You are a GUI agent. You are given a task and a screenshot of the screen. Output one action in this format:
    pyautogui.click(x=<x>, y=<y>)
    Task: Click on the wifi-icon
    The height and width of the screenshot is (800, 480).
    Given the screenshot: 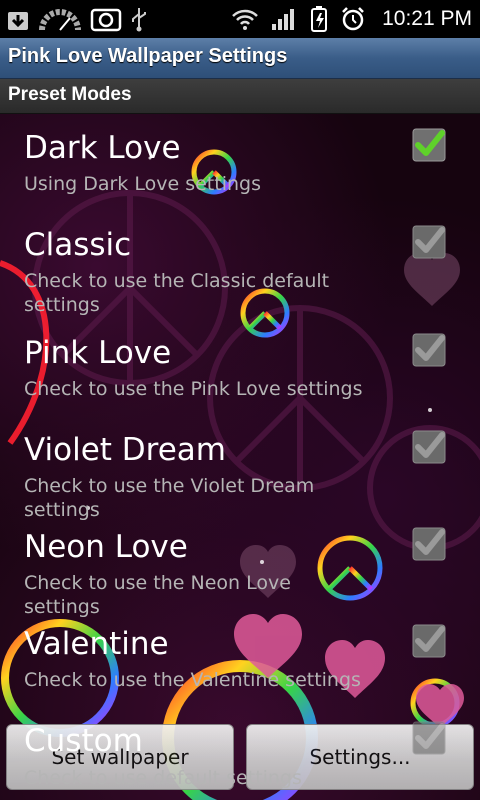 What is the action you would take?
    pyautogui.click(x=245, y=19)
    